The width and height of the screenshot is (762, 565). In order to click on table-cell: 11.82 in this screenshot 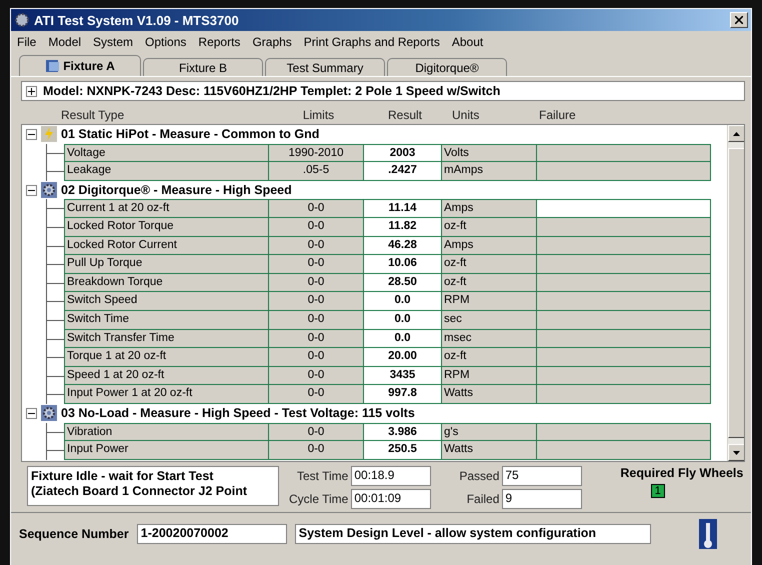, I will do `click(403, 227)`.